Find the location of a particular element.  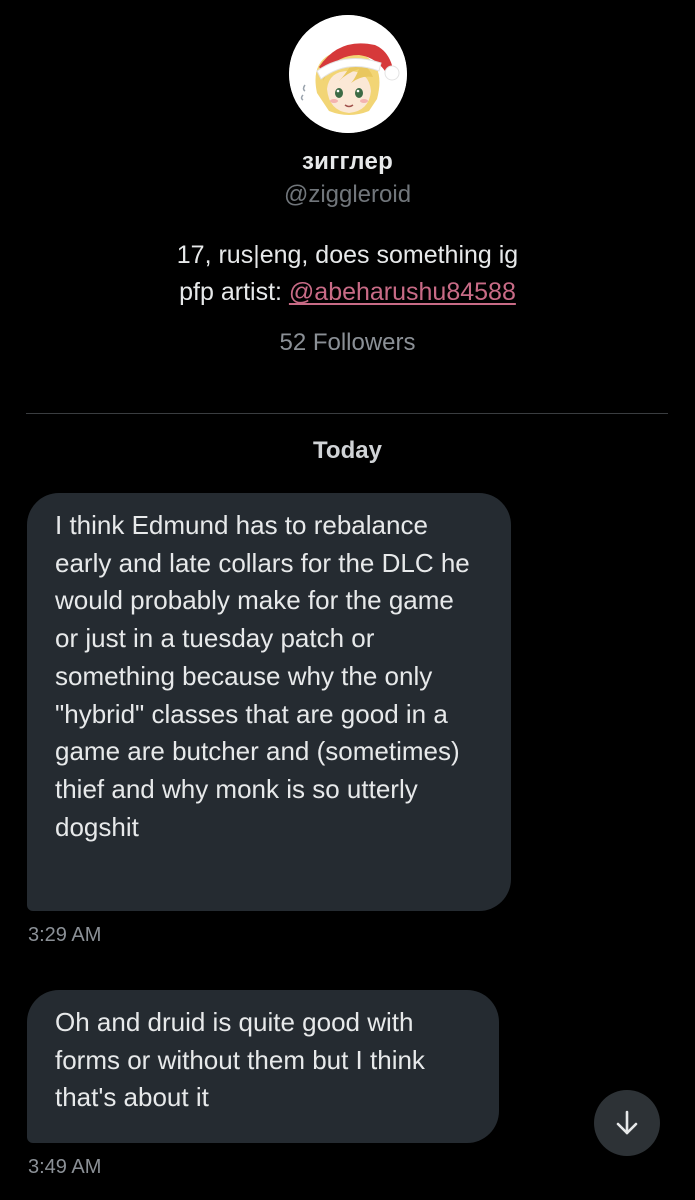

scroll-to-bottom-button is located at coordinates (627, 1123).